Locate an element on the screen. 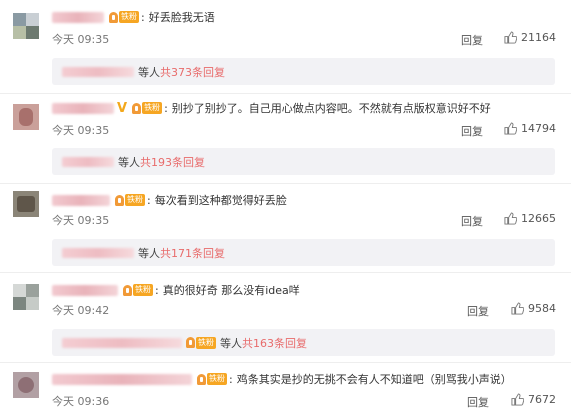 Image resolution: width=571 pixels, height=416 pixels. comment-text: 好丢脸我无语 is located at coordinates (181, 17).